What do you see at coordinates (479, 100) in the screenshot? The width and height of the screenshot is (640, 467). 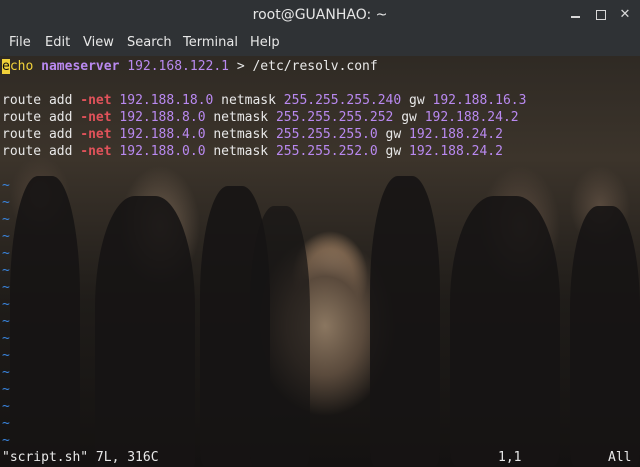 I see `route-gateway: 192.188.16.3` at bounding box center [479, 100].